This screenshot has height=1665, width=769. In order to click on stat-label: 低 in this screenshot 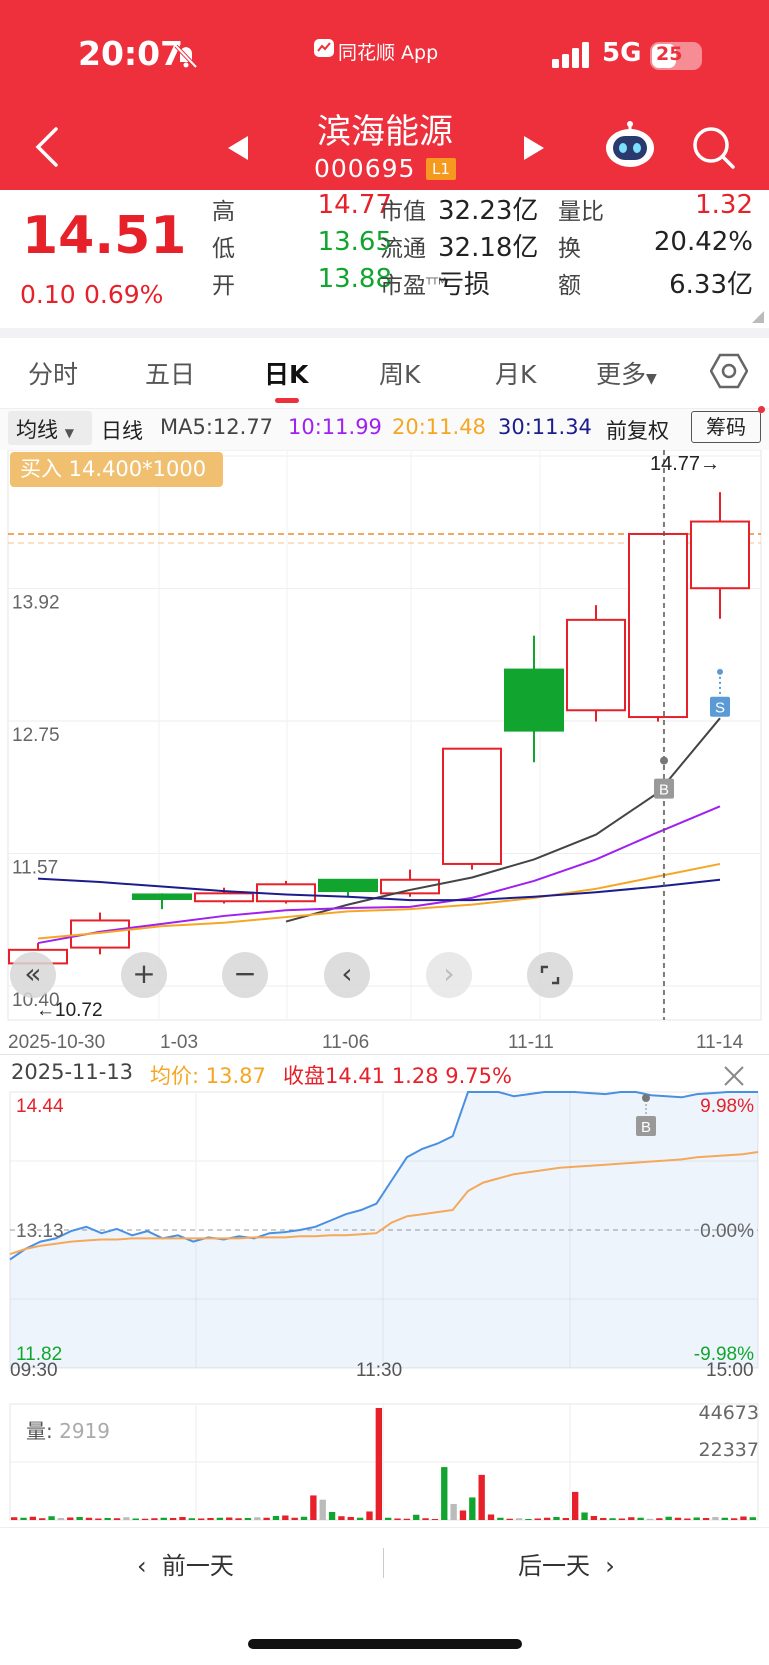, I will do `click(223, 249)`.